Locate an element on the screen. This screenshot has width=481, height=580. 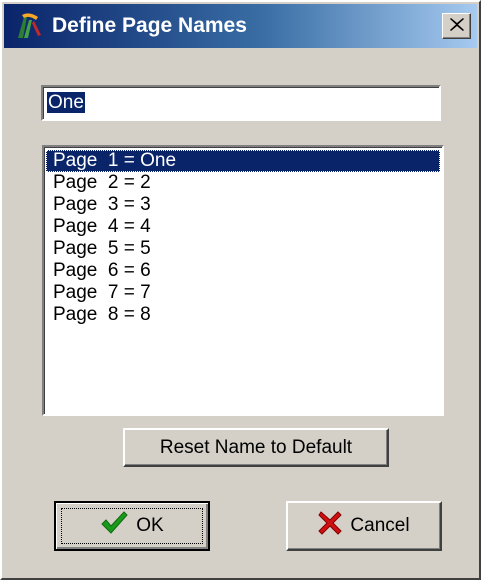
list-item: Page 4 = 4 is located at coordinates (243, 227).